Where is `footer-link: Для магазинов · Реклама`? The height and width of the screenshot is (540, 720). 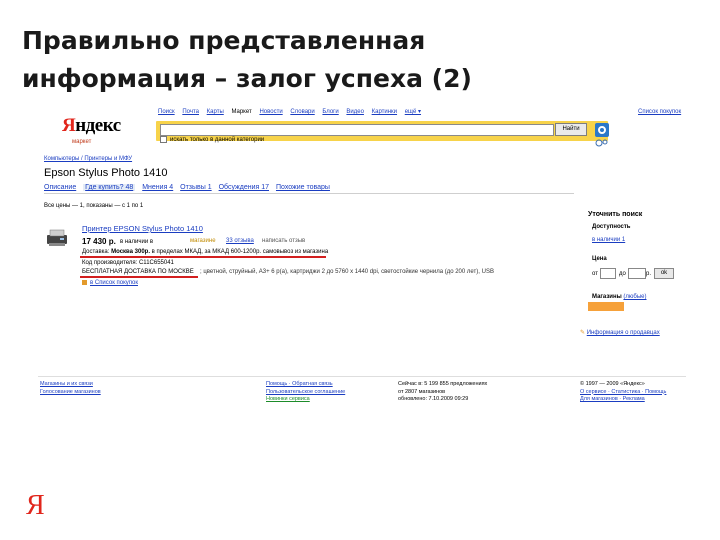
footer-link: Для магазинов · Реклама is located at coordinates (623, 400).